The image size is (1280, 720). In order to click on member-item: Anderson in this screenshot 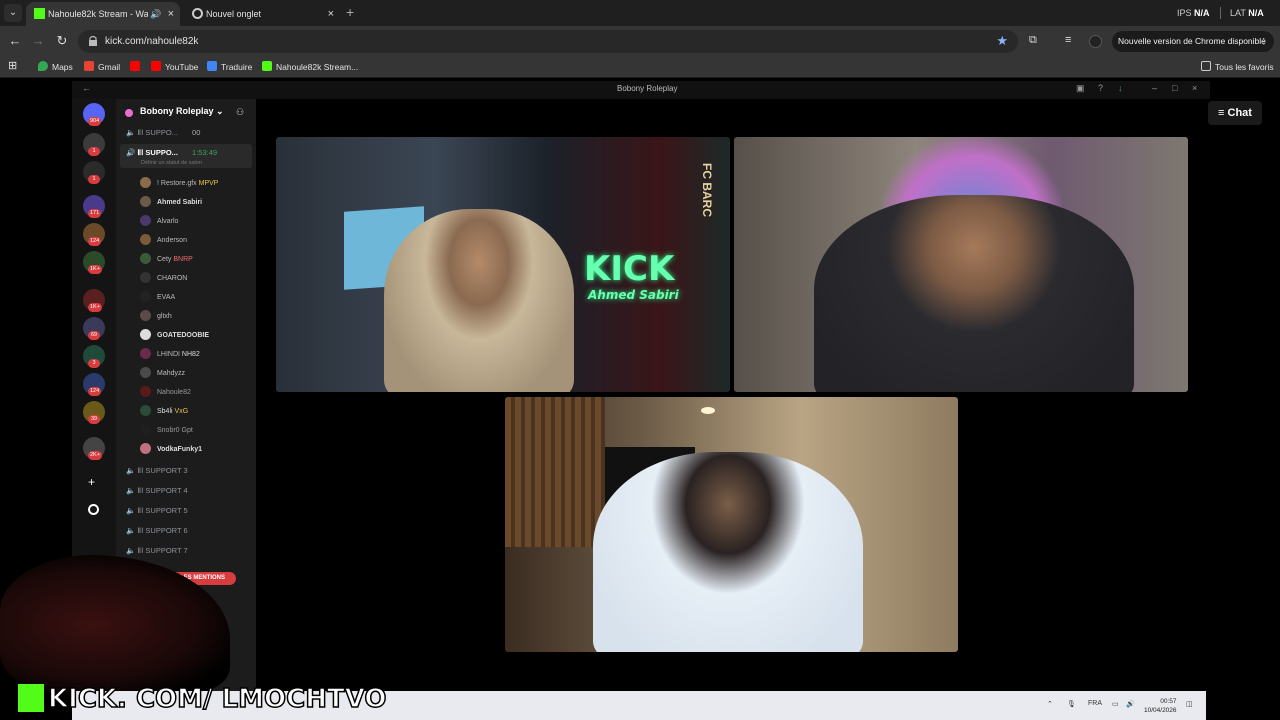, I will do `click(163, 239)`.